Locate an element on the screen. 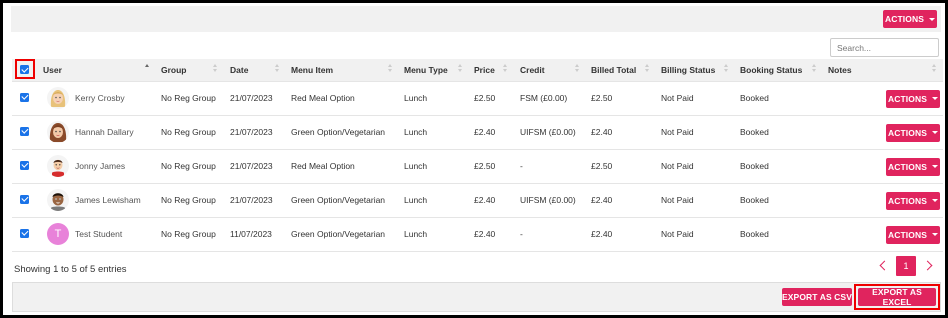 The image size is (948, 318). entries-info: Showing 1 to 5 of 5 entries is located at coordinates (70, 269).